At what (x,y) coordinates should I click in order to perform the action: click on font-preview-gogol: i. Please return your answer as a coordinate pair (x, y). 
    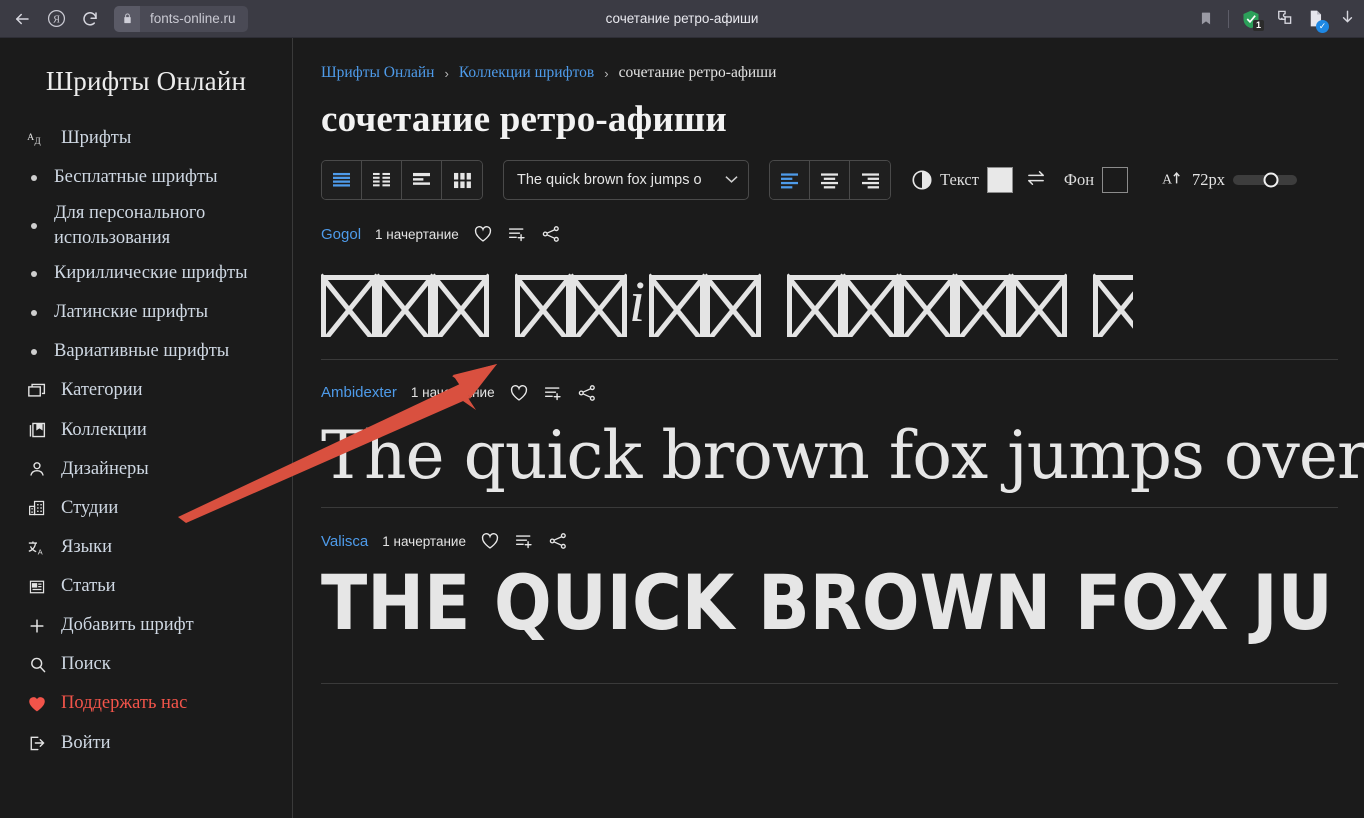
    Looking at the image, I should click on (842, 303).